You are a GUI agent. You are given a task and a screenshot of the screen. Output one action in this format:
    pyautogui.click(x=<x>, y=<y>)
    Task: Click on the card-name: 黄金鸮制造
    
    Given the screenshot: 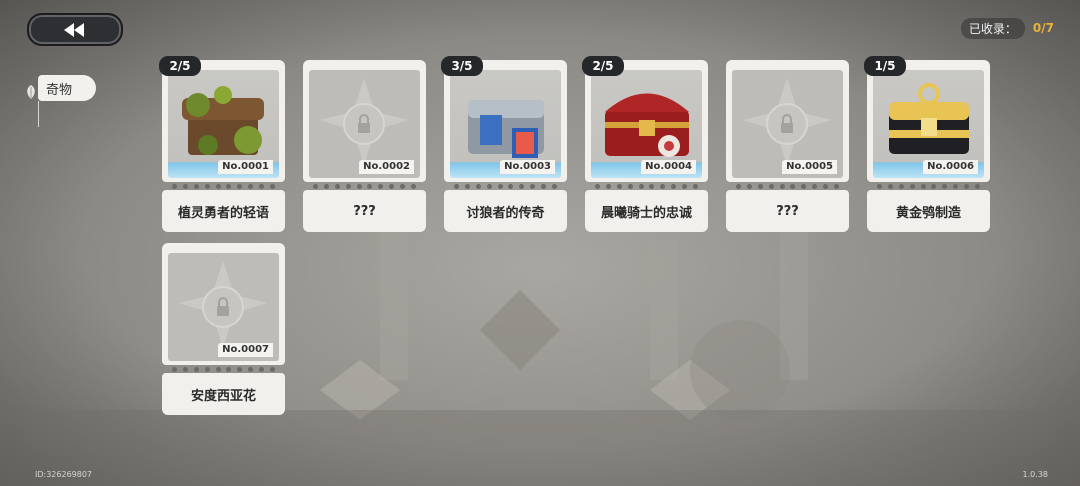 What is the action you would take?
    pyautogui.click(x=928, y=211)
    